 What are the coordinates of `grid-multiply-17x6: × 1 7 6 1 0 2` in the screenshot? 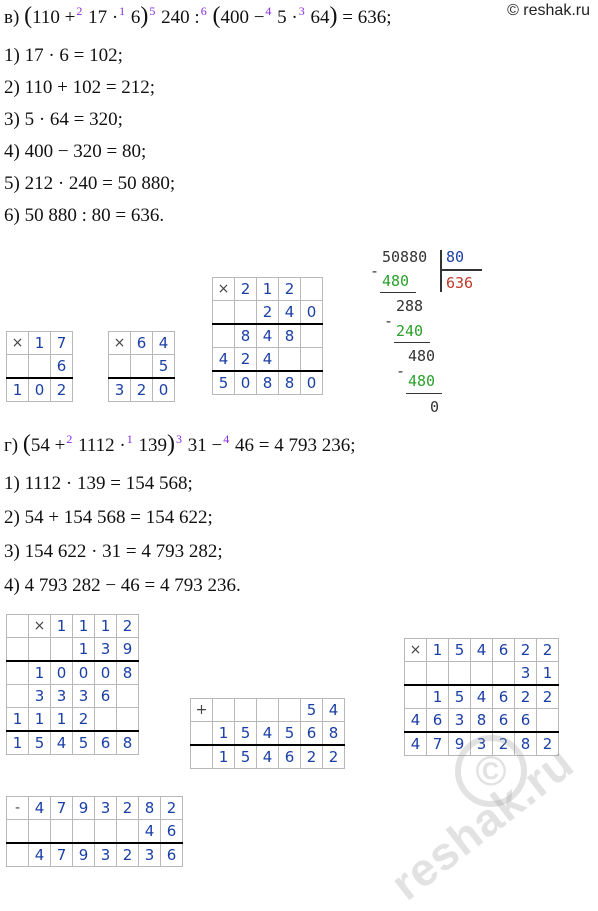 It's located at (39, 366).